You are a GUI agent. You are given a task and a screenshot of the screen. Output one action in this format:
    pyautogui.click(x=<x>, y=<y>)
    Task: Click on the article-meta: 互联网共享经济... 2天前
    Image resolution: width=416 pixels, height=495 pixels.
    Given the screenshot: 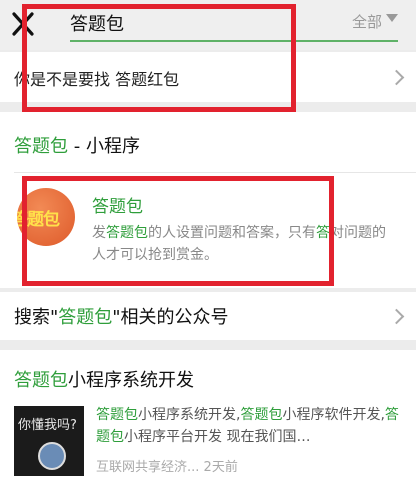 What is the action you would take?
    pyautogui.click(x=167, y=467)
    